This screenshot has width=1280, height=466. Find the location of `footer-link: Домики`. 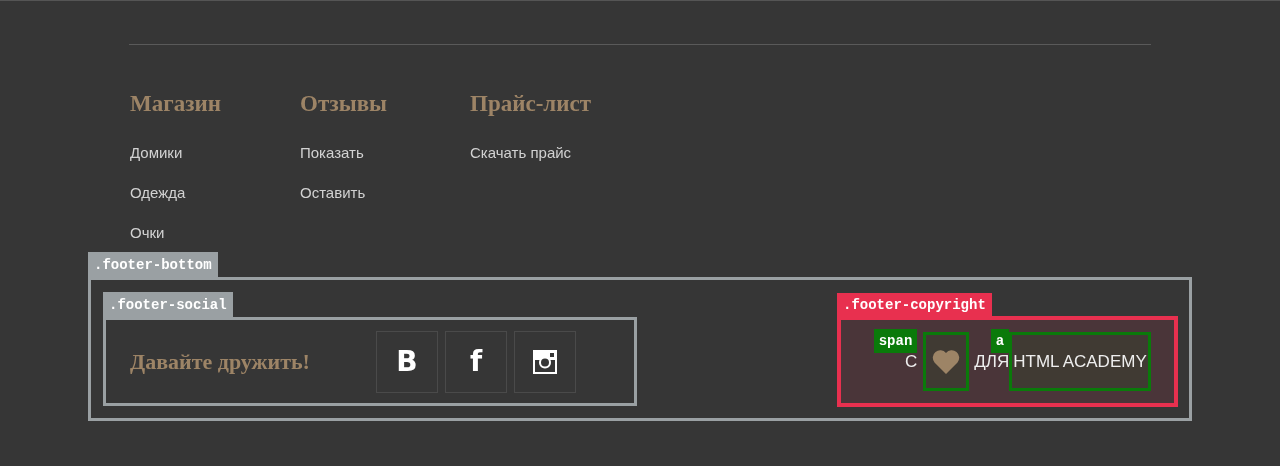

footer-link: Домики is located at coordinates (156, 153).